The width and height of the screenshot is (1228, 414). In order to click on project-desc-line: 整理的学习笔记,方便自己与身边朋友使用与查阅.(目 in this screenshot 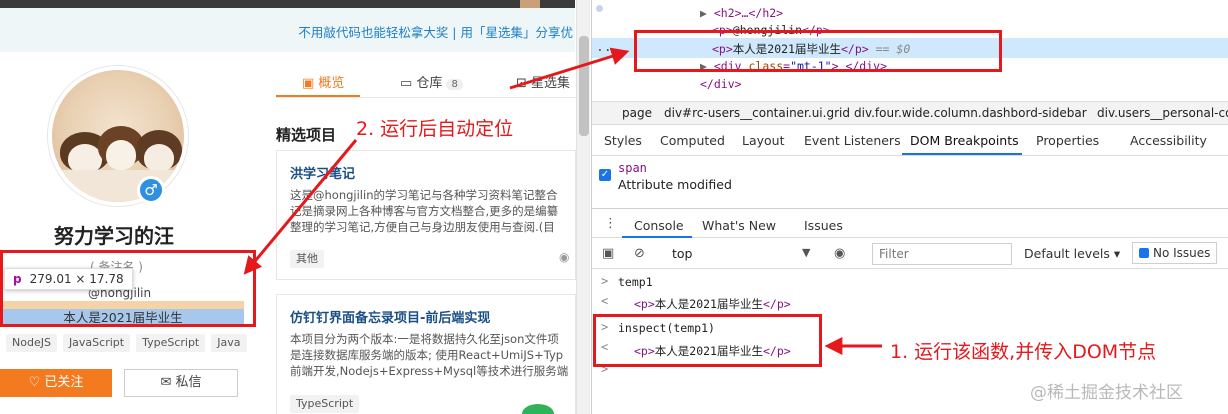, I will do `click(422, 227)`.